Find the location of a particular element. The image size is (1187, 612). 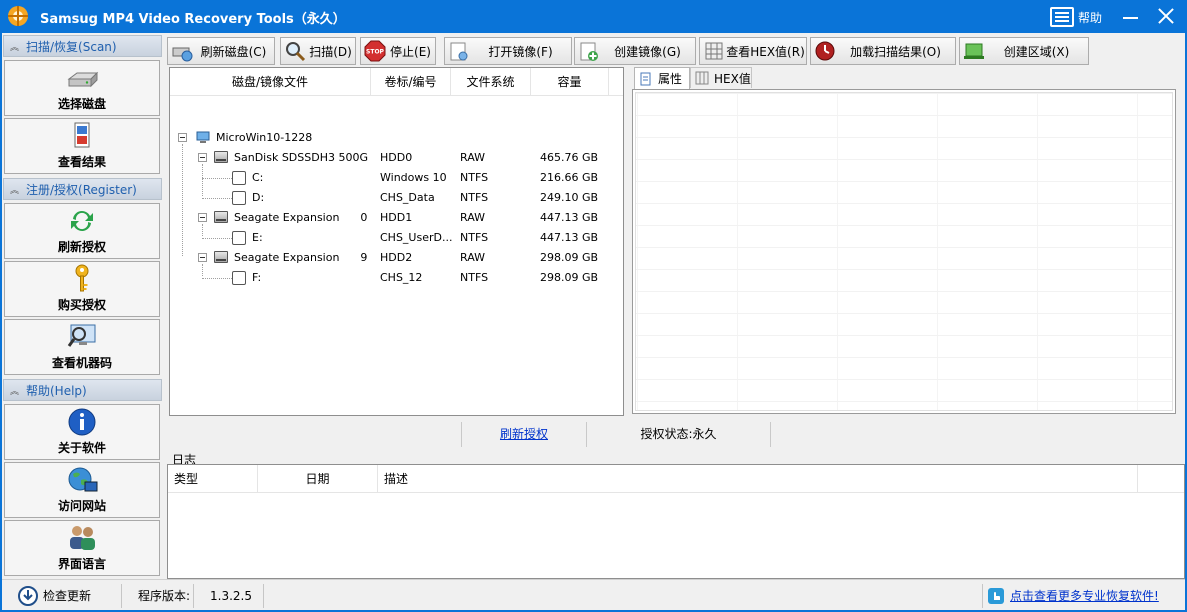

properties-icon is located at coordinates (645, 78).